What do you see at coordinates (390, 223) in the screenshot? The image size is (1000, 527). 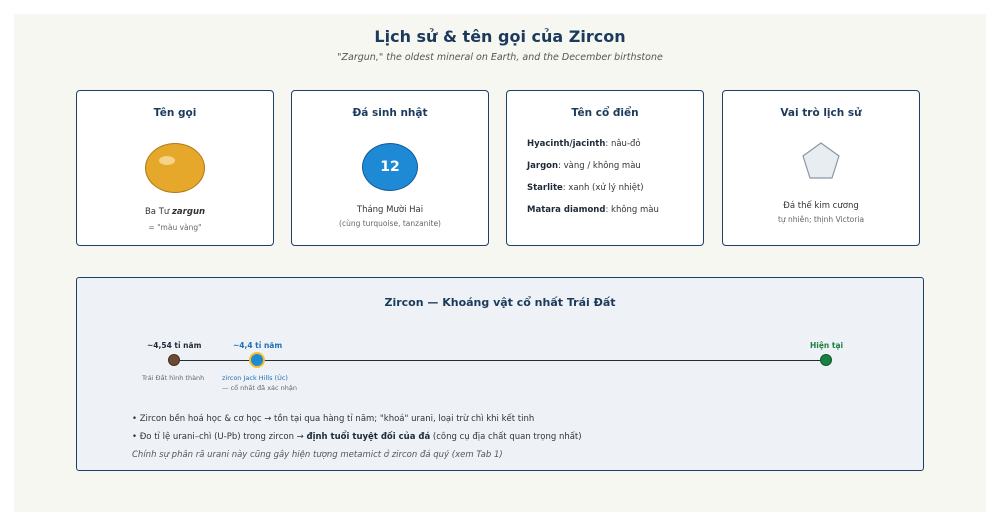 I see `card-birthstone-line2: (cùng turquoise, tanzanite)` at bounding box center [390, 223].